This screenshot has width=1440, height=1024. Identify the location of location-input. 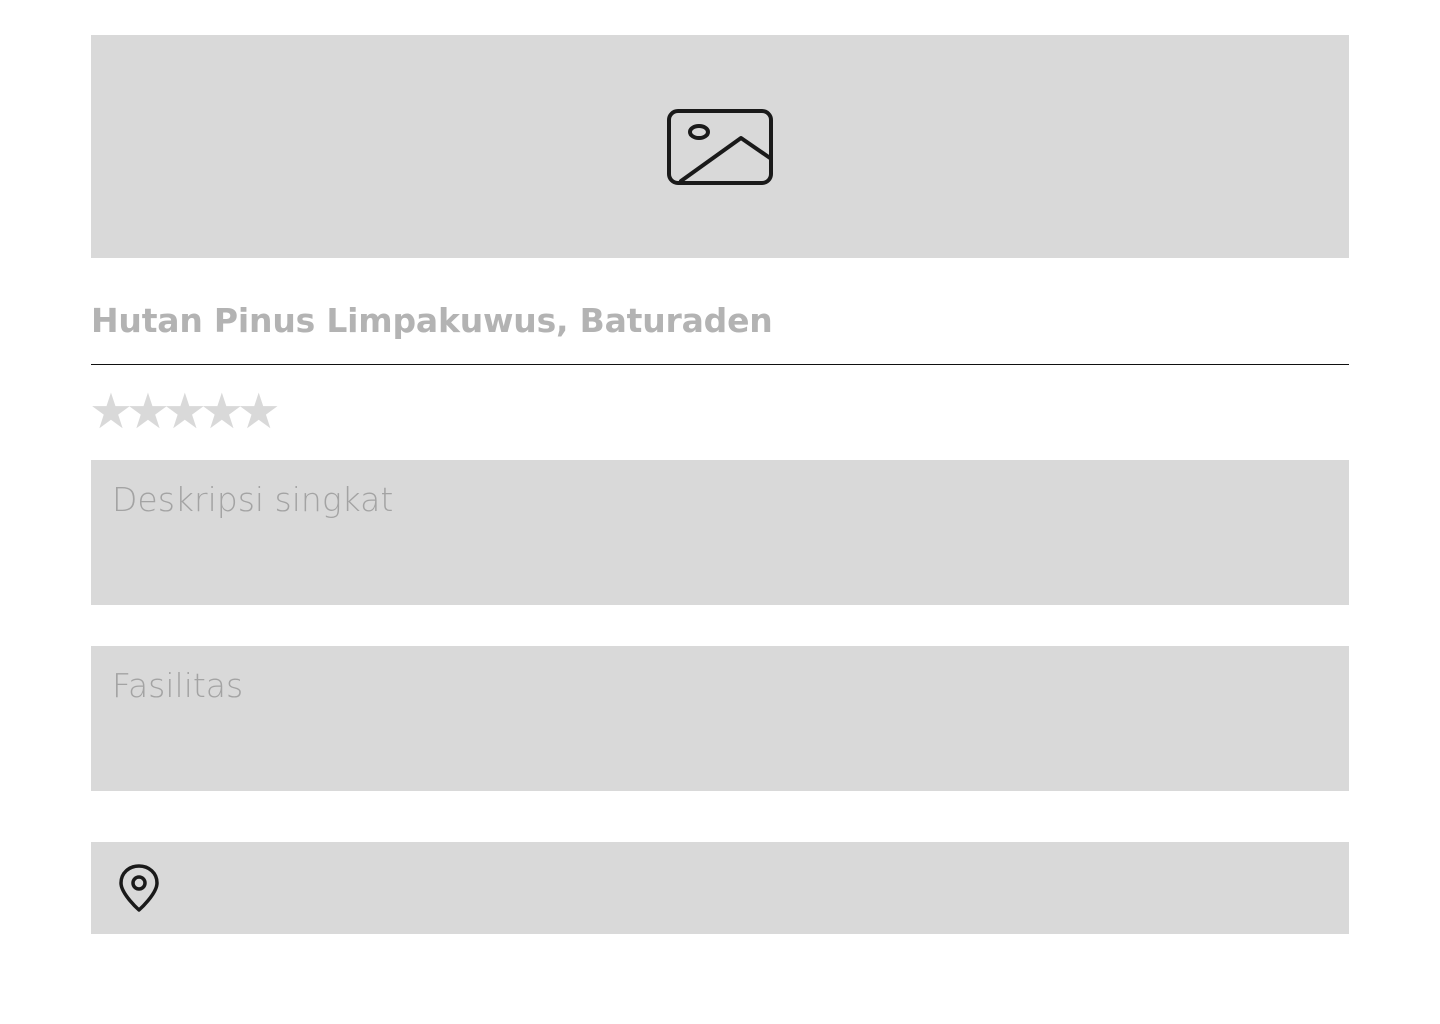
(752, 888).